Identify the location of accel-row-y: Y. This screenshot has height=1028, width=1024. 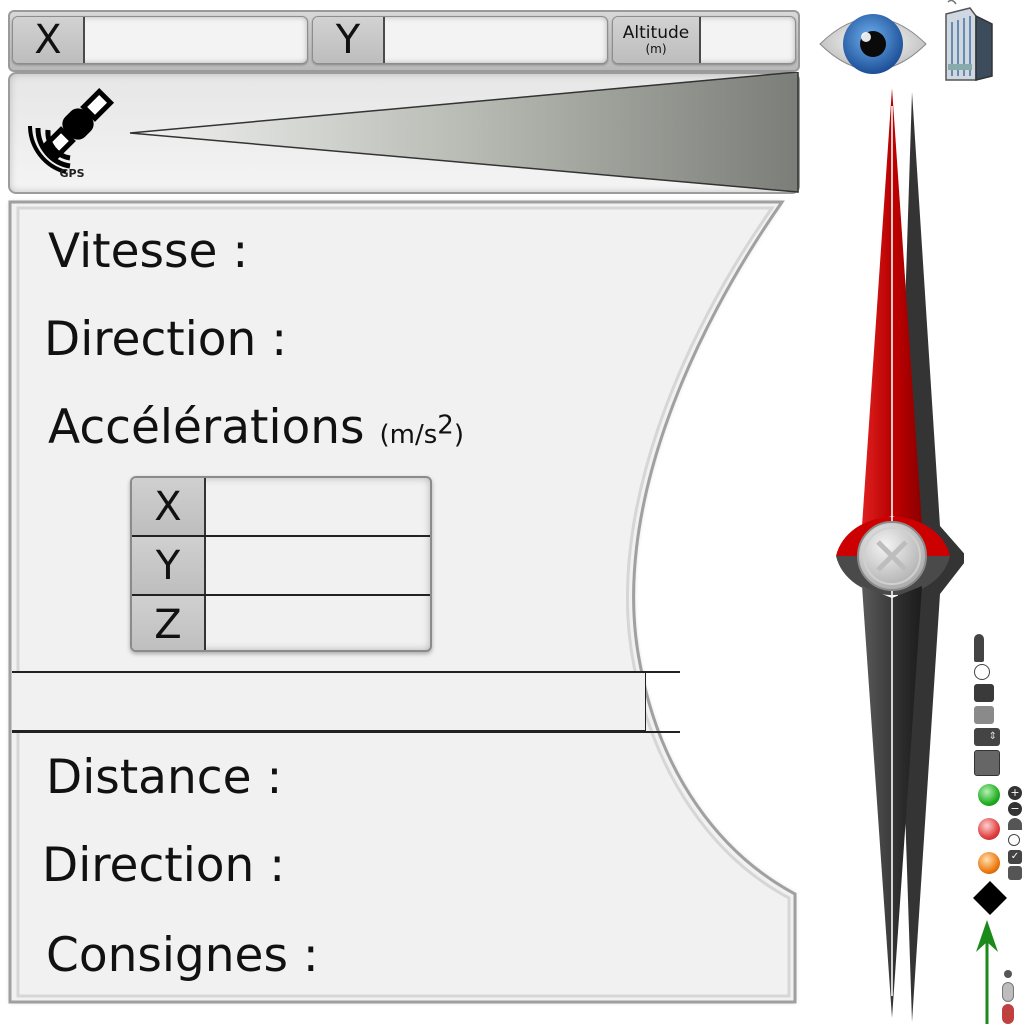
(281, 566).